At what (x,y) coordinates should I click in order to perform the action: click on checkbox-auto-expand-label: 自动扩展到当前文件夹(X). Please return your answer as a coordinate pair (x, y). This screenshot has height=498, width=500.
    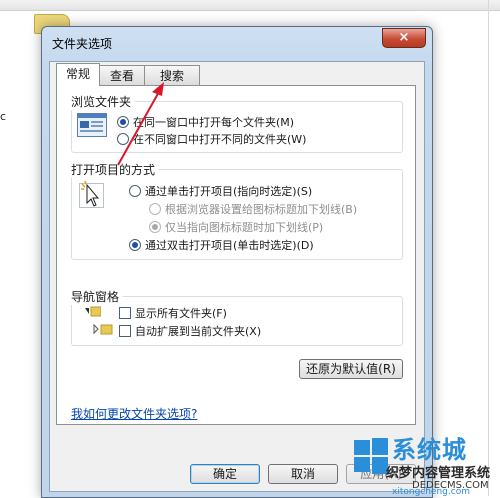
    Looking at the image, I should click on (198, 331).